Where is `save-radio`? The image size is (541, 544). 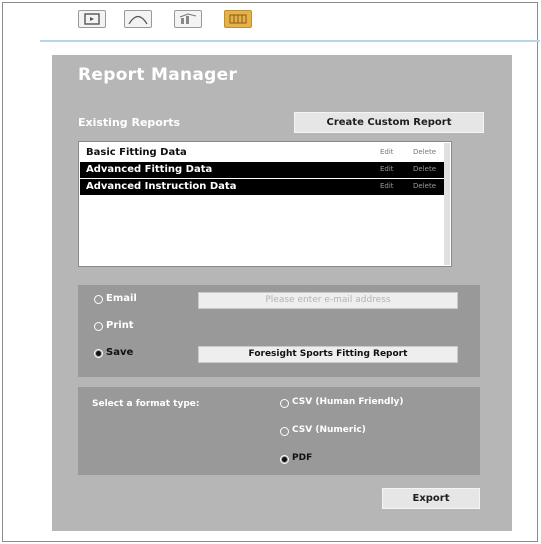 save-radio is located at coordinates (98, 353).